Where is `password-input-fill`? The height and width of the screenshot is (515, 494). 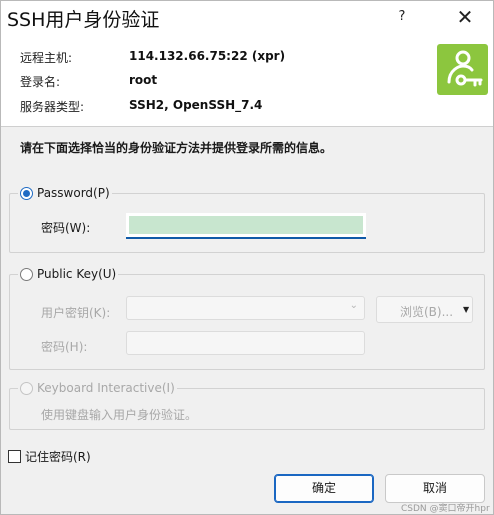
password-input-fill is located at coordinates (246, 225).